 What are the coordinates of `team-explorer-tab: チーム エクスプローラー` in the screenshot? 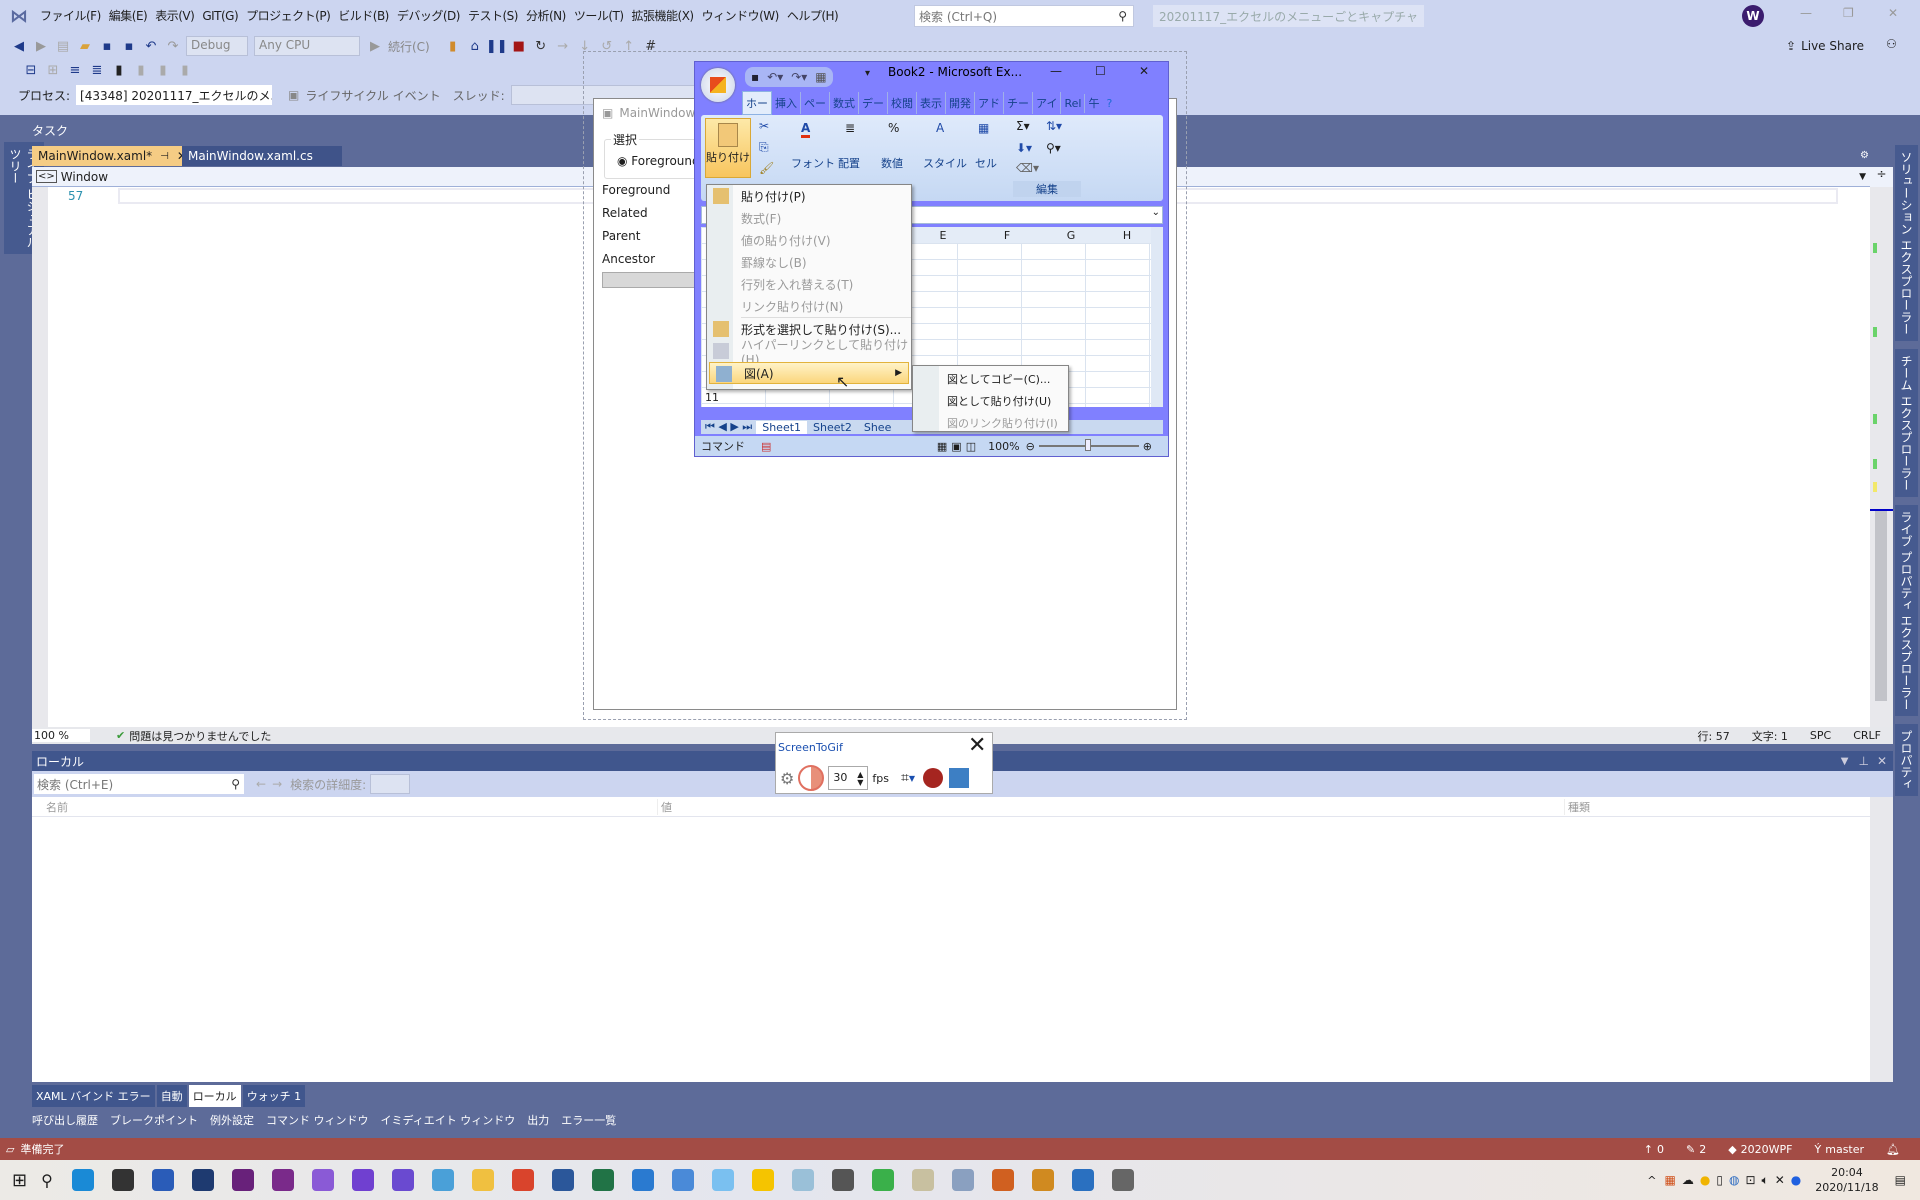 It's located at (1906, 422).